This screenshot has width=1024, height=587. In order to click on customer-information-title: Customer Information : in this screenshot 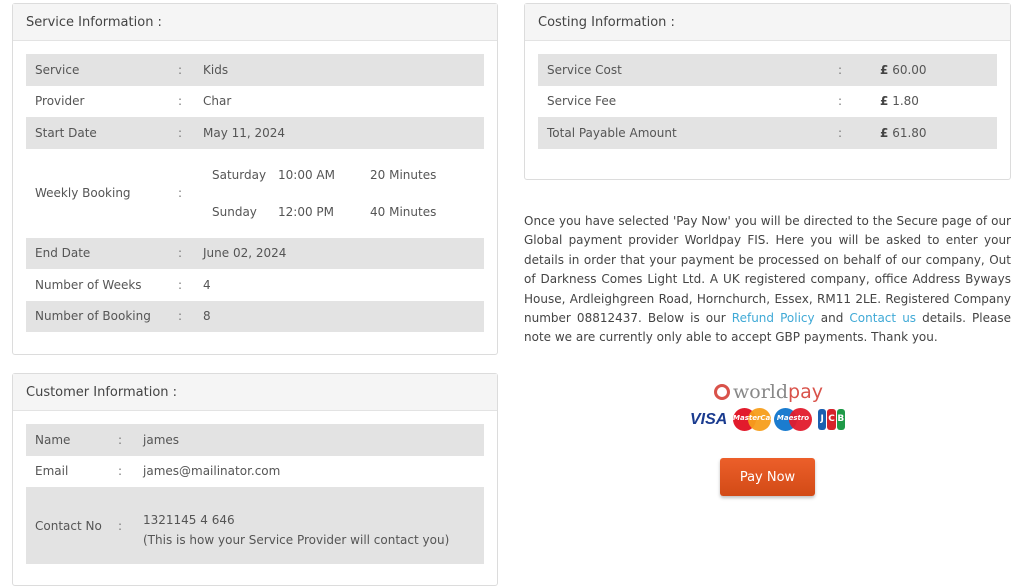, I will do `click(255, 392)`.